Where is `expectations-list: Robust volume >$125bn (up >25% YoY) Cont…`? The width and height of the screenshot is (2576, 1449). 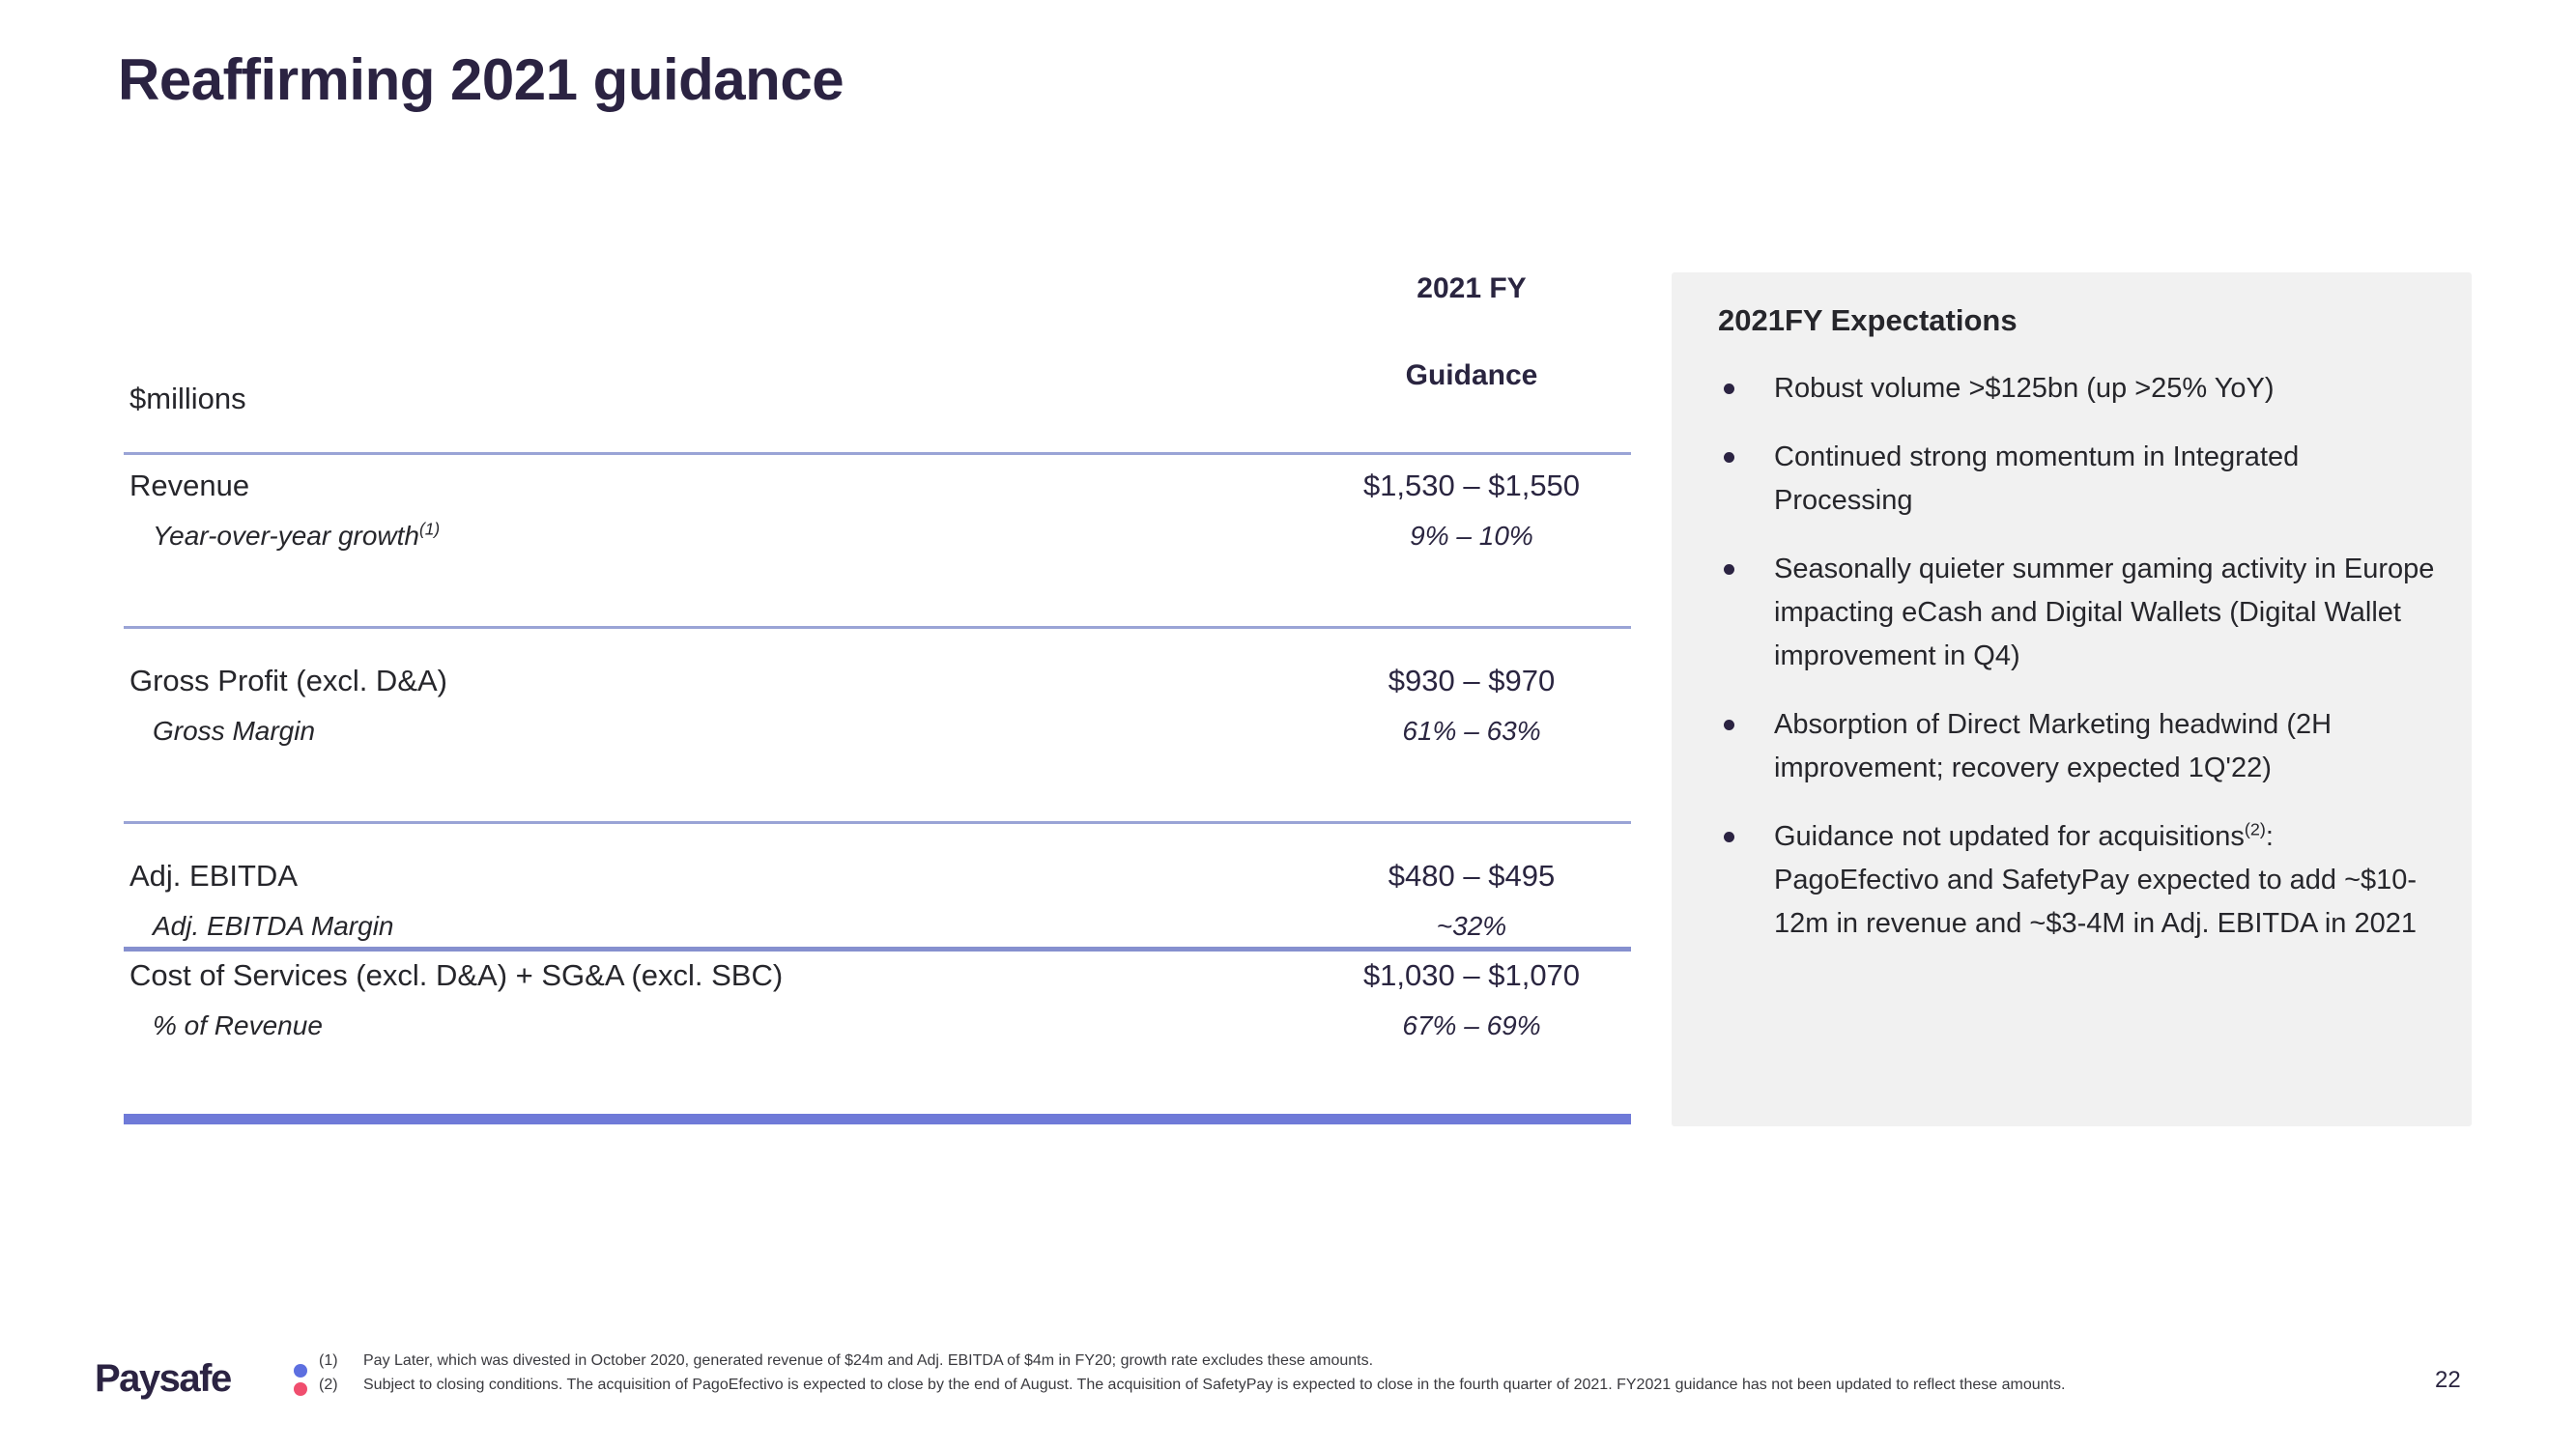
expectations-list: Robust volume >$125bn (up >25% YoY) Cont… is located at coordinates (2080, 669).